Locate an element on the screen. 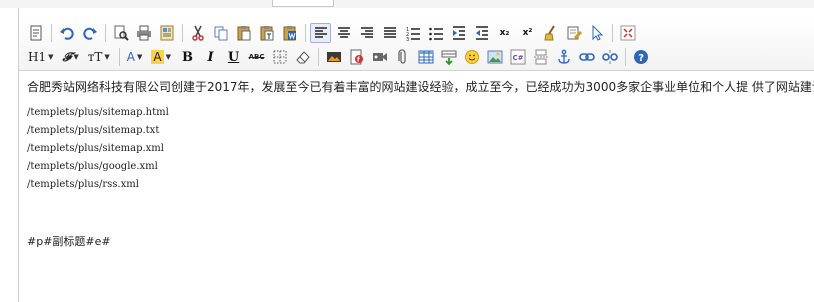 This screenshot has width=814, height=302. font-size-label: тT is located at coordinates (95, 57).